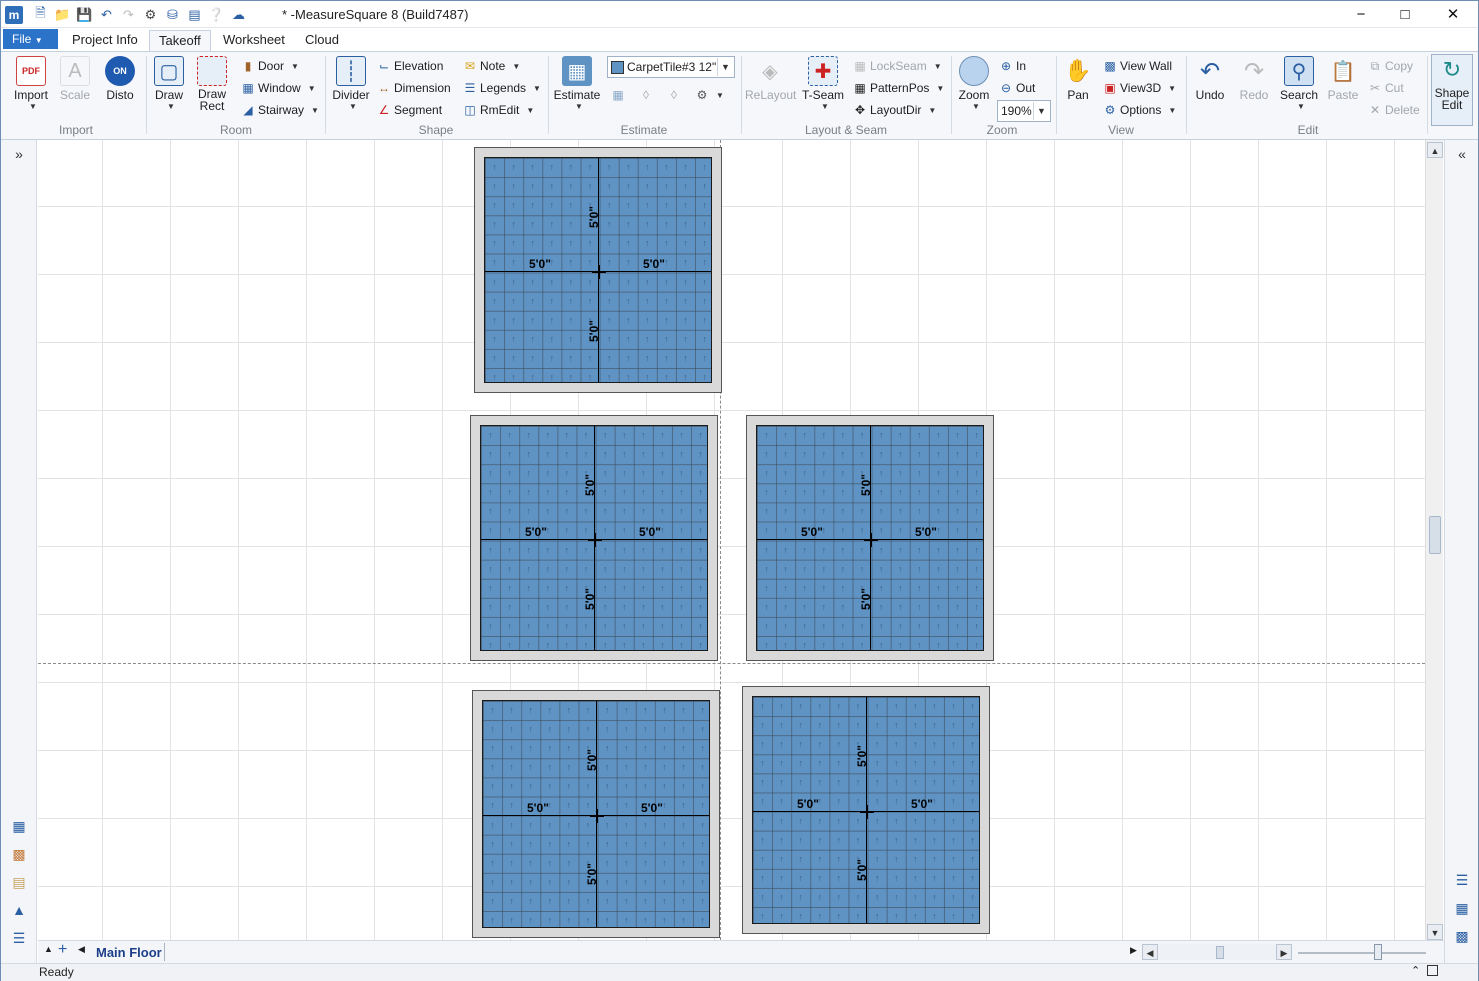 The image size is (1479, 981). I want to click on door-button: ▮ Door ▼, so click(270, 66).